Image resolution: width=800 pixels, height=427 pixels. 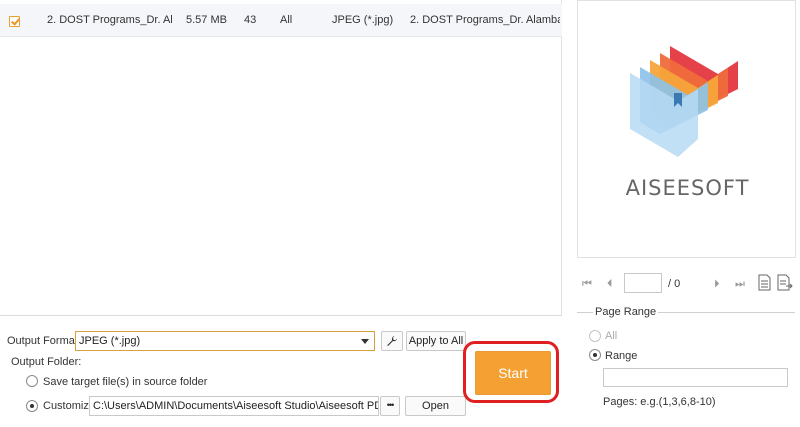 What do you see at coordinates (390, 406) in the screenshot?
I see `browse-button: •••` at bounding box center [390, 406].